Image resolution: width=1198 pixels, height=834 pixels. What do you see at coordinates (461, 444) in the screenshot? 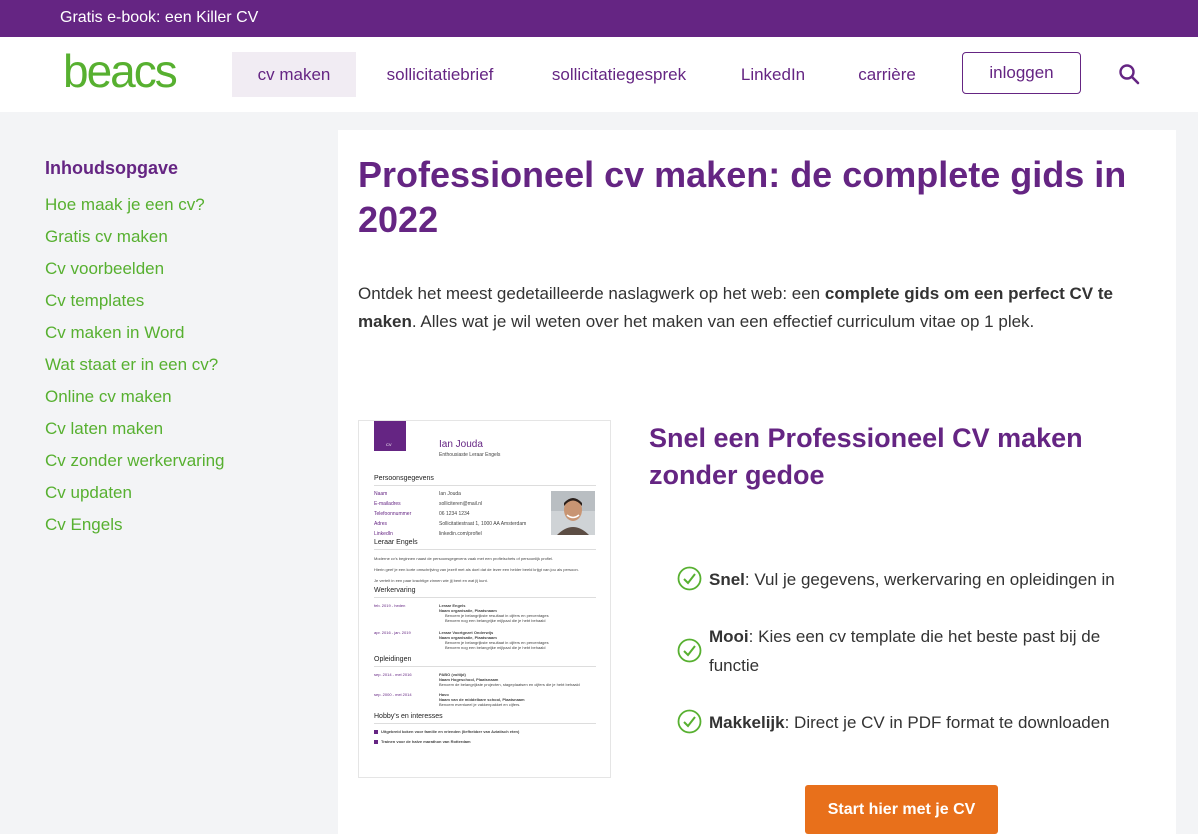
I see `cv-name: Ian Jouda` at bounding box center [461, 444].